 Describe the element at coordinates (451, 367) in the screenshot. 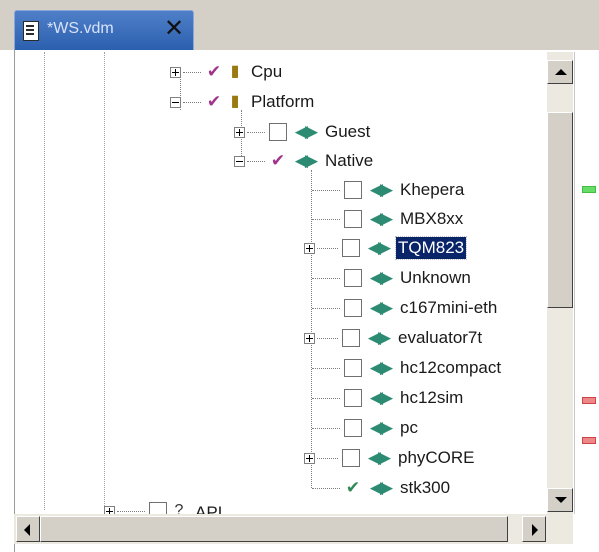

I see `tree-node-label: hc12compact` at that location.